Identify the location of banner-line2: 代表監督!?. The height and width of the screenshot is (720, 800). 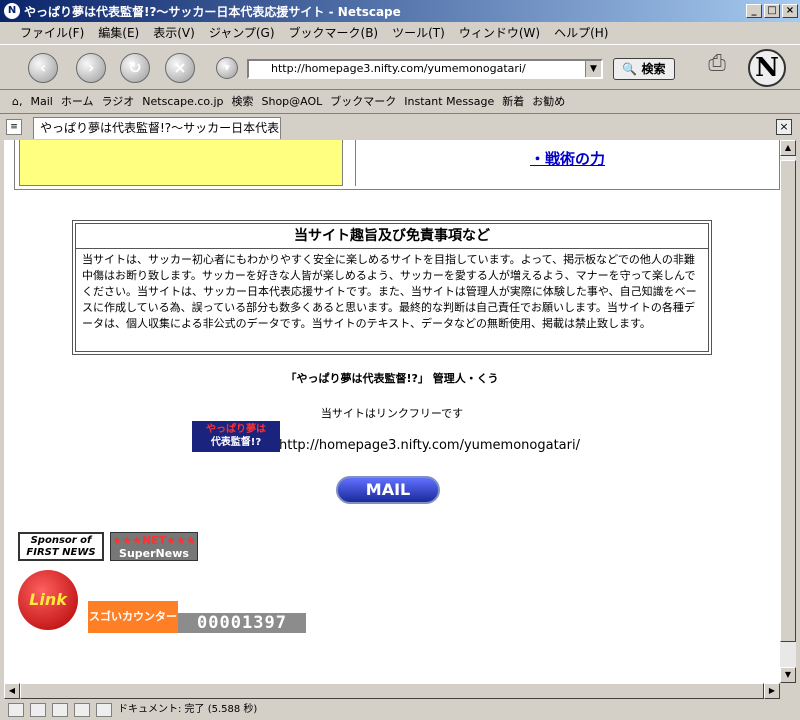
(236, 442).